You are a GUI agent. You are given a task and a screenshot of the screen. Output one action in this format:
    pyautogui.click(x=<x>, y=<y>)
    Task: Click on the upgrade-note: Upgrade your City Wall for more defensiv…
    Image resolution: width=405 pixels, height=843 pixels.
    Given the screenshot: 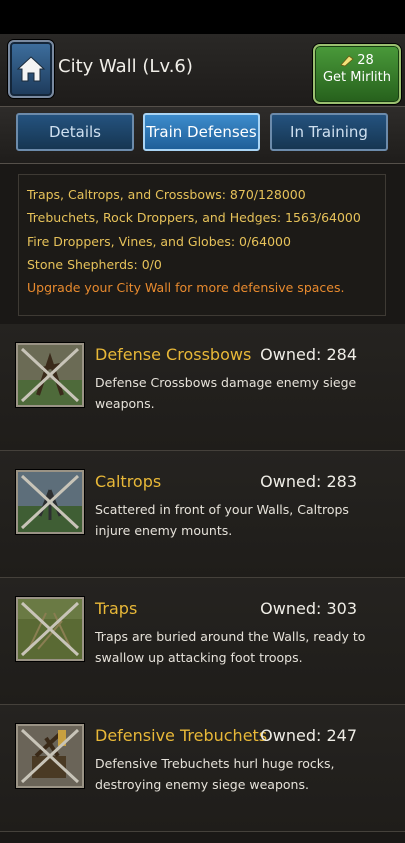 What is the action you would take?
    pyautogui.click(x=186, y=288)
    